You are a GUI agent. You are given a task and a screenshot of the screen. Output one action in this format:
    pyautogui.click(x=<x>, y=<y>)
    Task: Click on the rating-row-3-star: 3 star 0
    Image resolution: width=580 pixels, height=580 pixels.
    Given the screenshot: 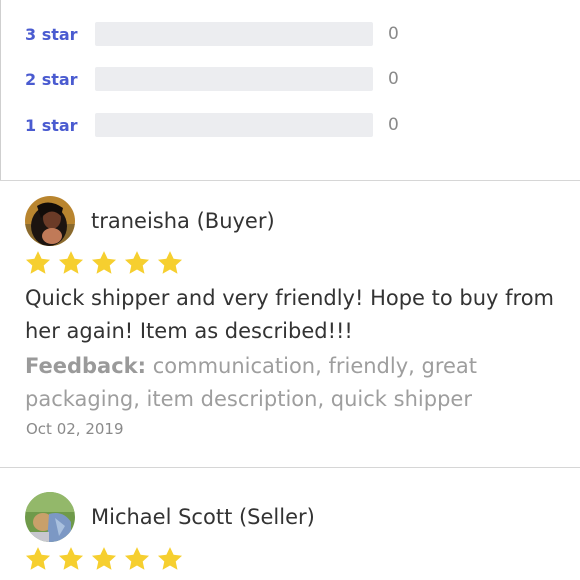 What is the action you would take?
    pyautogui.click(x=290, y=35)
    